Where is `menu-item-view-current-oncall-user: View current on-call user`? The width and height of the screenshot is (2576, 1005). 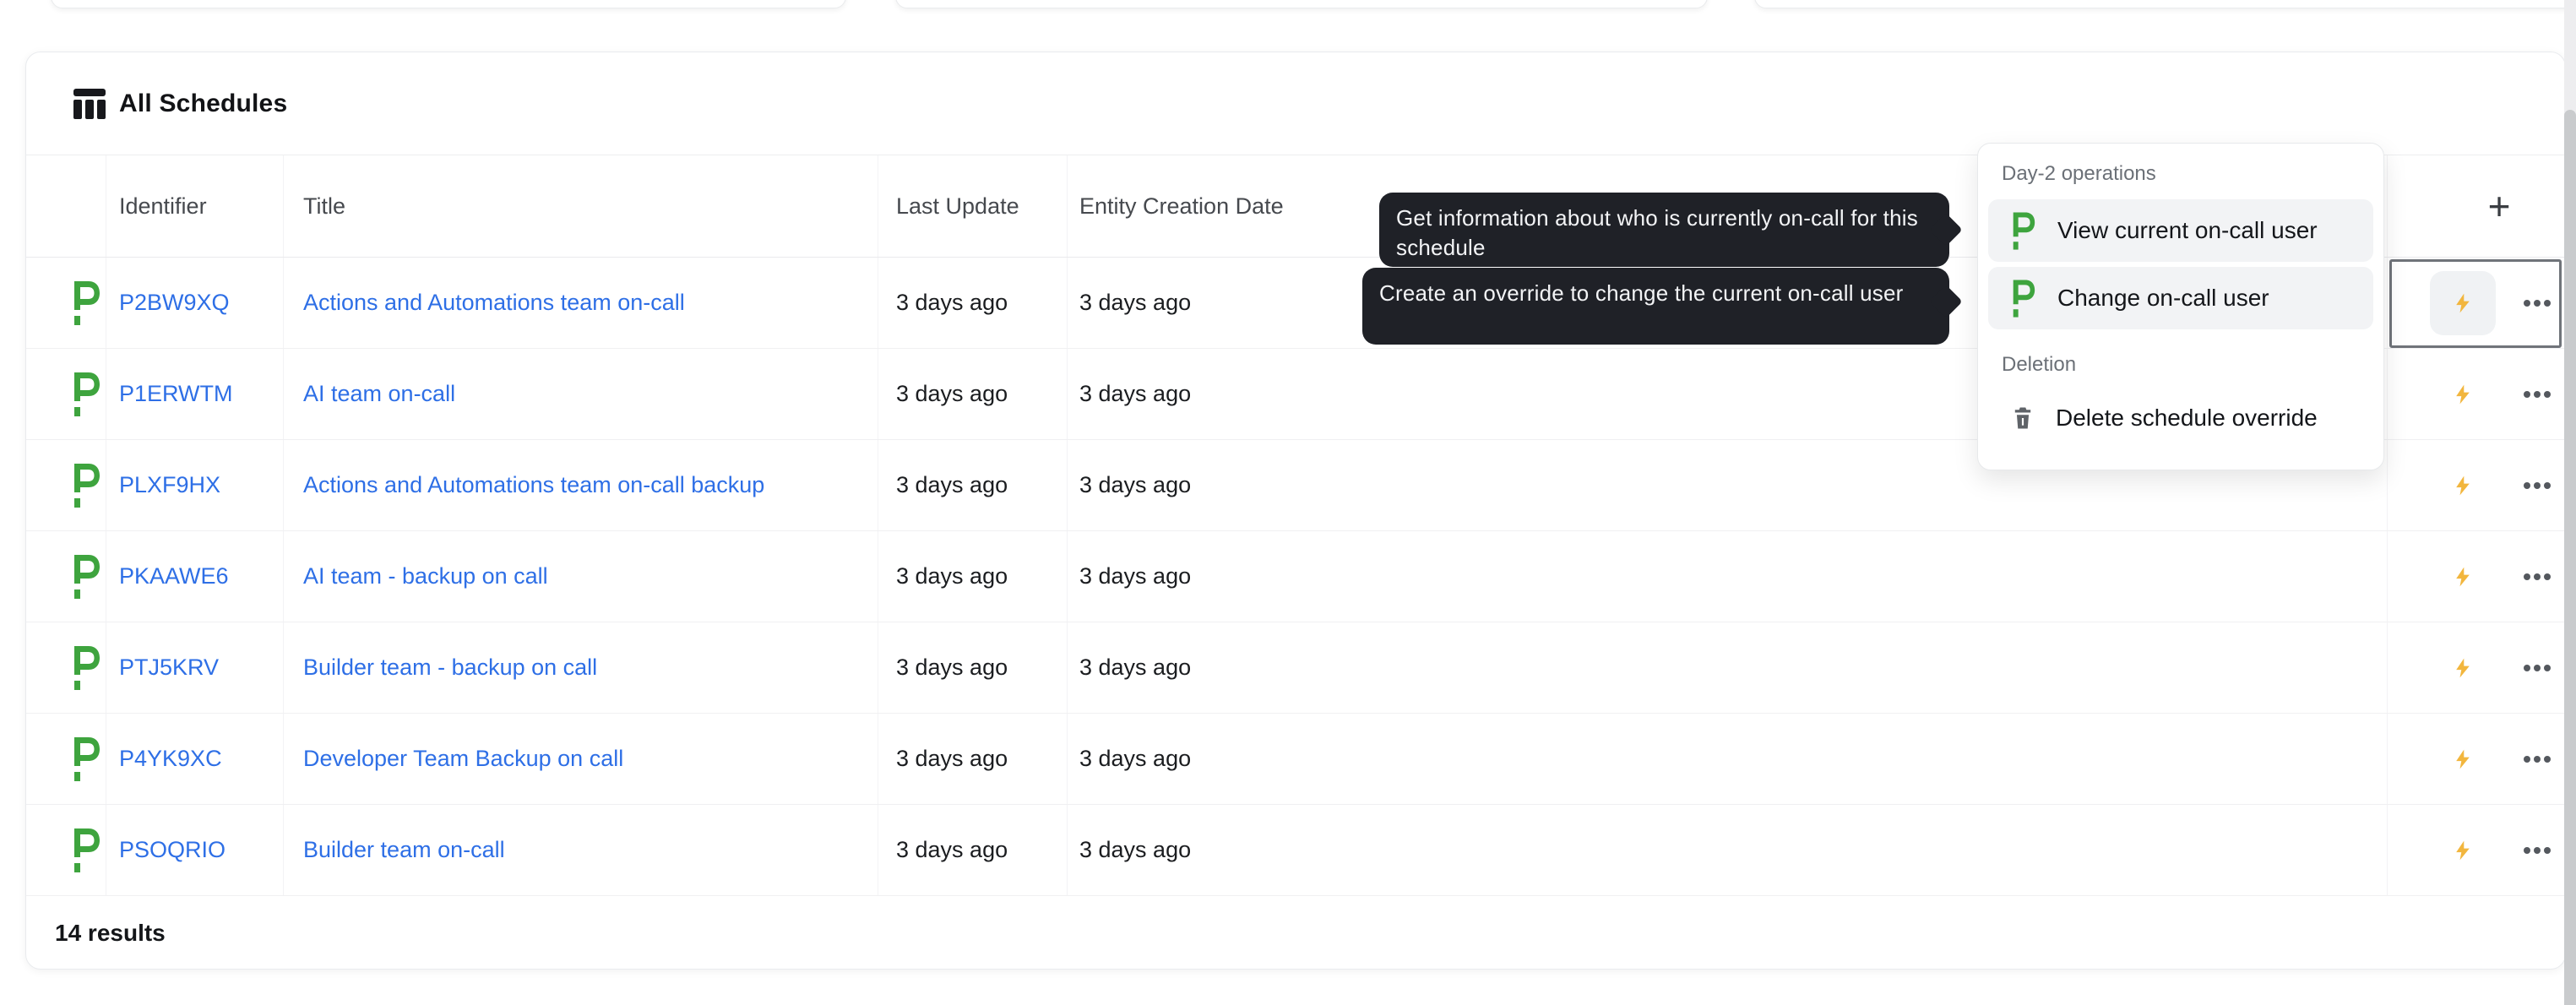
menu-item-view-current-oncall-user: View current on-call user is located at coordinates (2180, 230).